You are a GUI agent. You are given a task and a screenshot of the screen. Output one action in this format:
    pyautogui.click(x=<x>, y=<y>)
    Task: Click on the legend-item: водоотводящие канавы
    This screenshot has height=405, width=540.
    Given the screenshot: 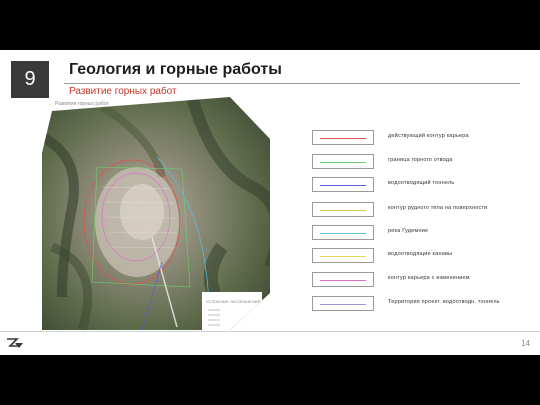 What is the action you would take?
    pyautogui.click(x=412, y=256)
    